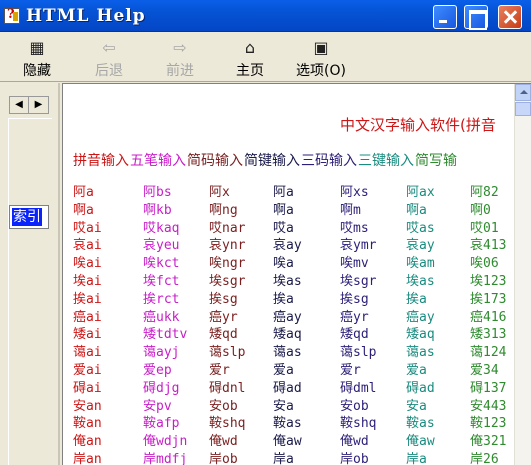  Describe the element at coordinates (37, 59) in the screenshot. I see `hide-button: ▦ 隐藏` at that location.